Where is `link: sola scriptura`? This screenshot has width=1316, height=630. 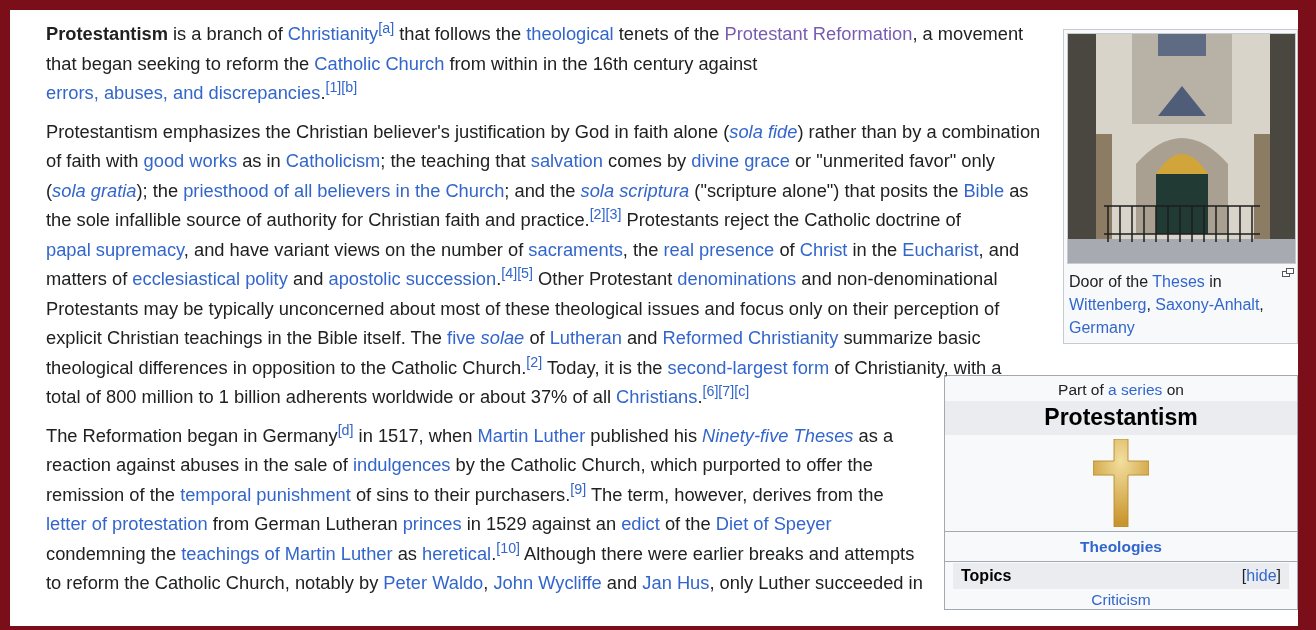 link: sola scriptura is located at coordinates (635, 190).